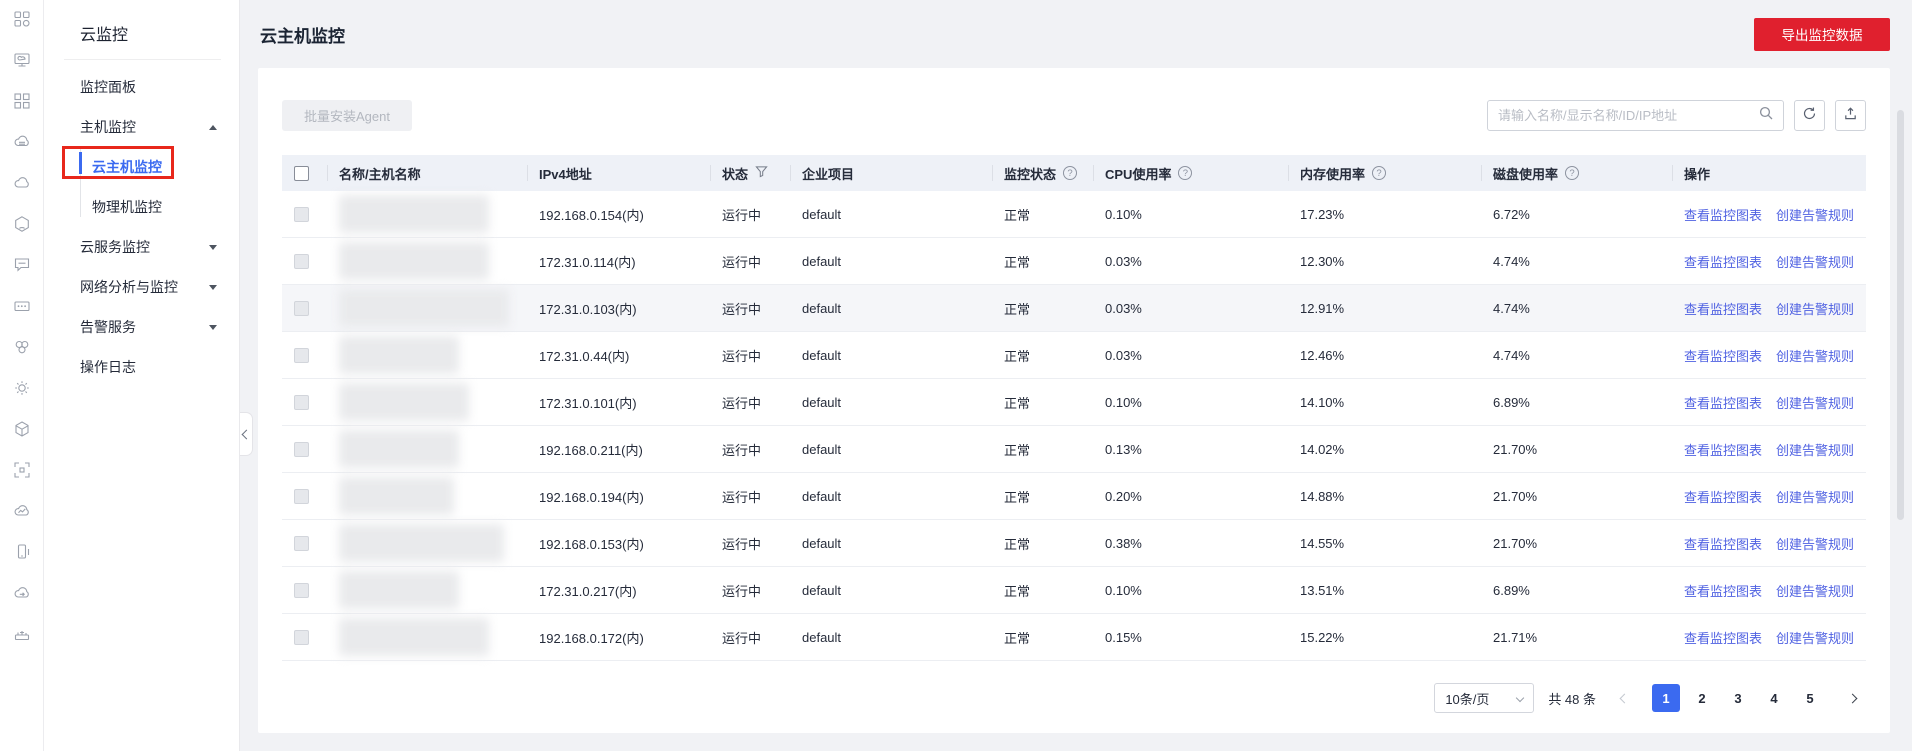 The image size is (1912, 751). Describe the element at coordinates (22, 634) in the screenshot. I see `dock-icon` at that location.